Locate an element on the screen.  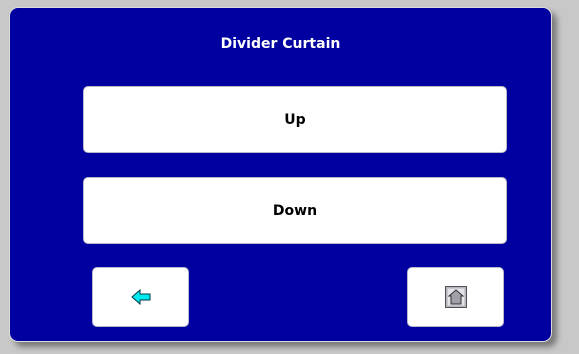
down-button: Down is located at coordinates (295, 210).